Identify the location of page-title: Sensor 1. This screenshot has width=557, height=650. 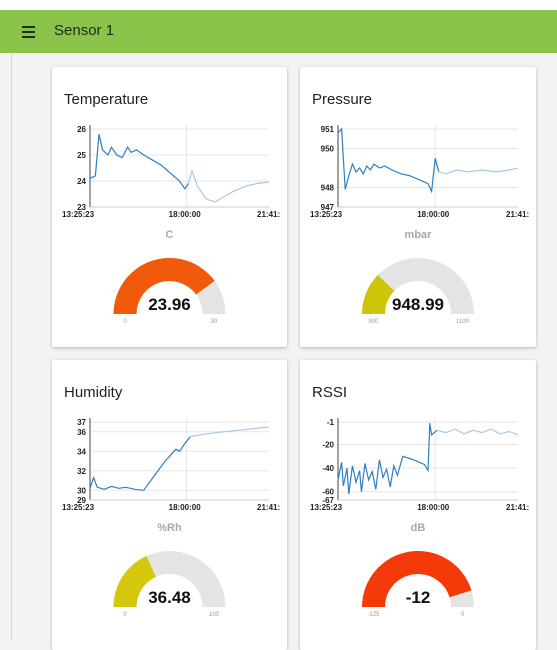
(84, 30).